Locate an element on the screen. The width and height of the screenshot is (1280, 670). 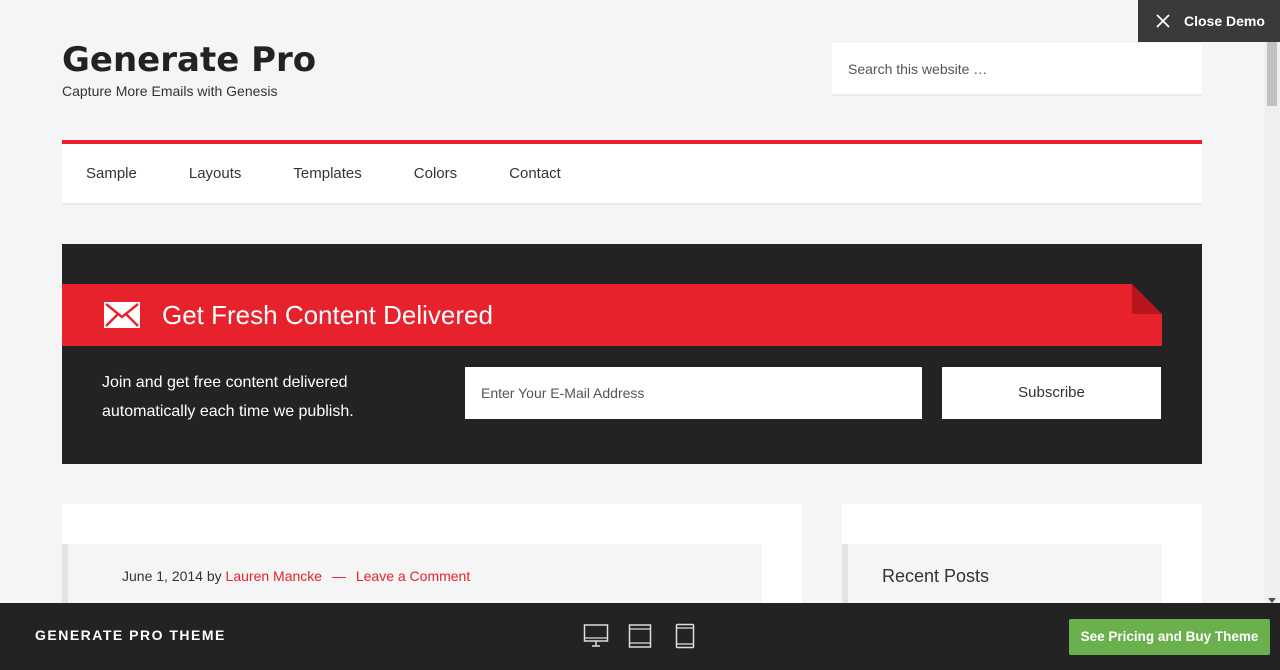
search-form is located at coordinates (1017, 69).